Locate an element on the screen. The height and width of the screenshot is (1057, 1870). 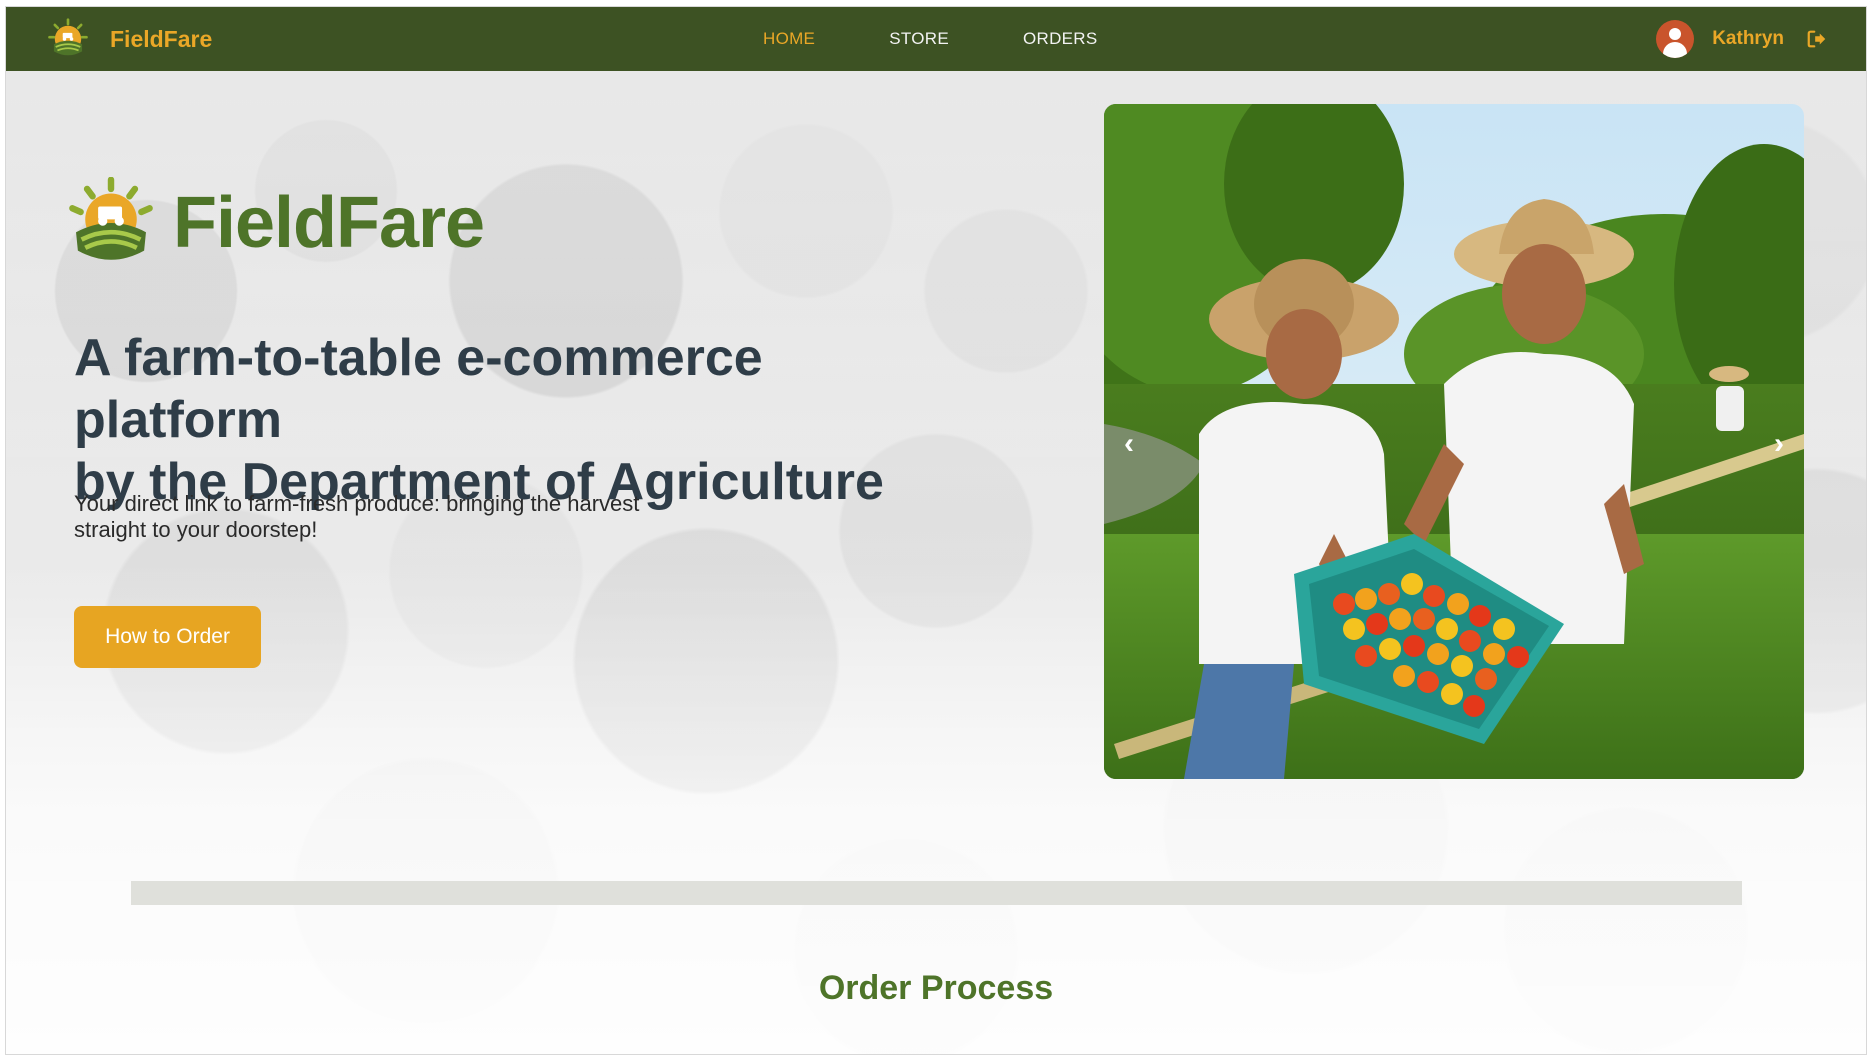
how-to-order-button: How to Order is located at coordinates (167, 637).